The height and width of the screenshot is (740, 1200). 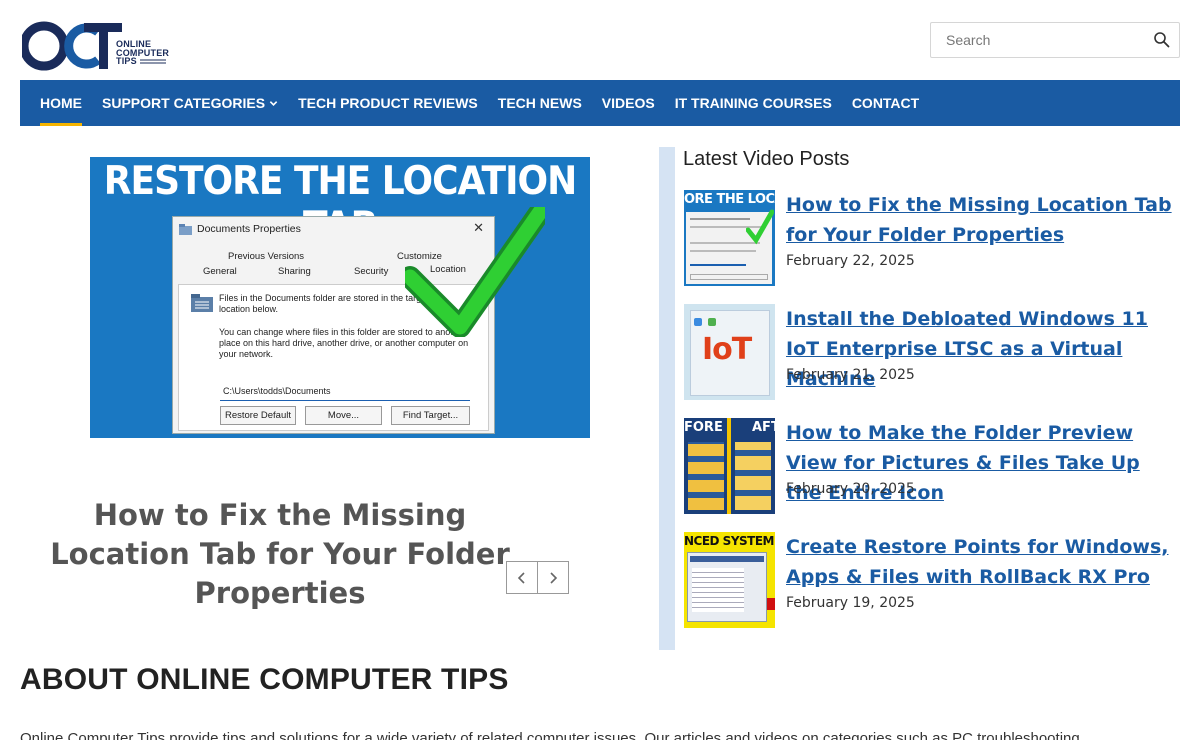 I want to click on site-logo: ONLINE COMPUTER TIPS, so click(x=95, y=46).